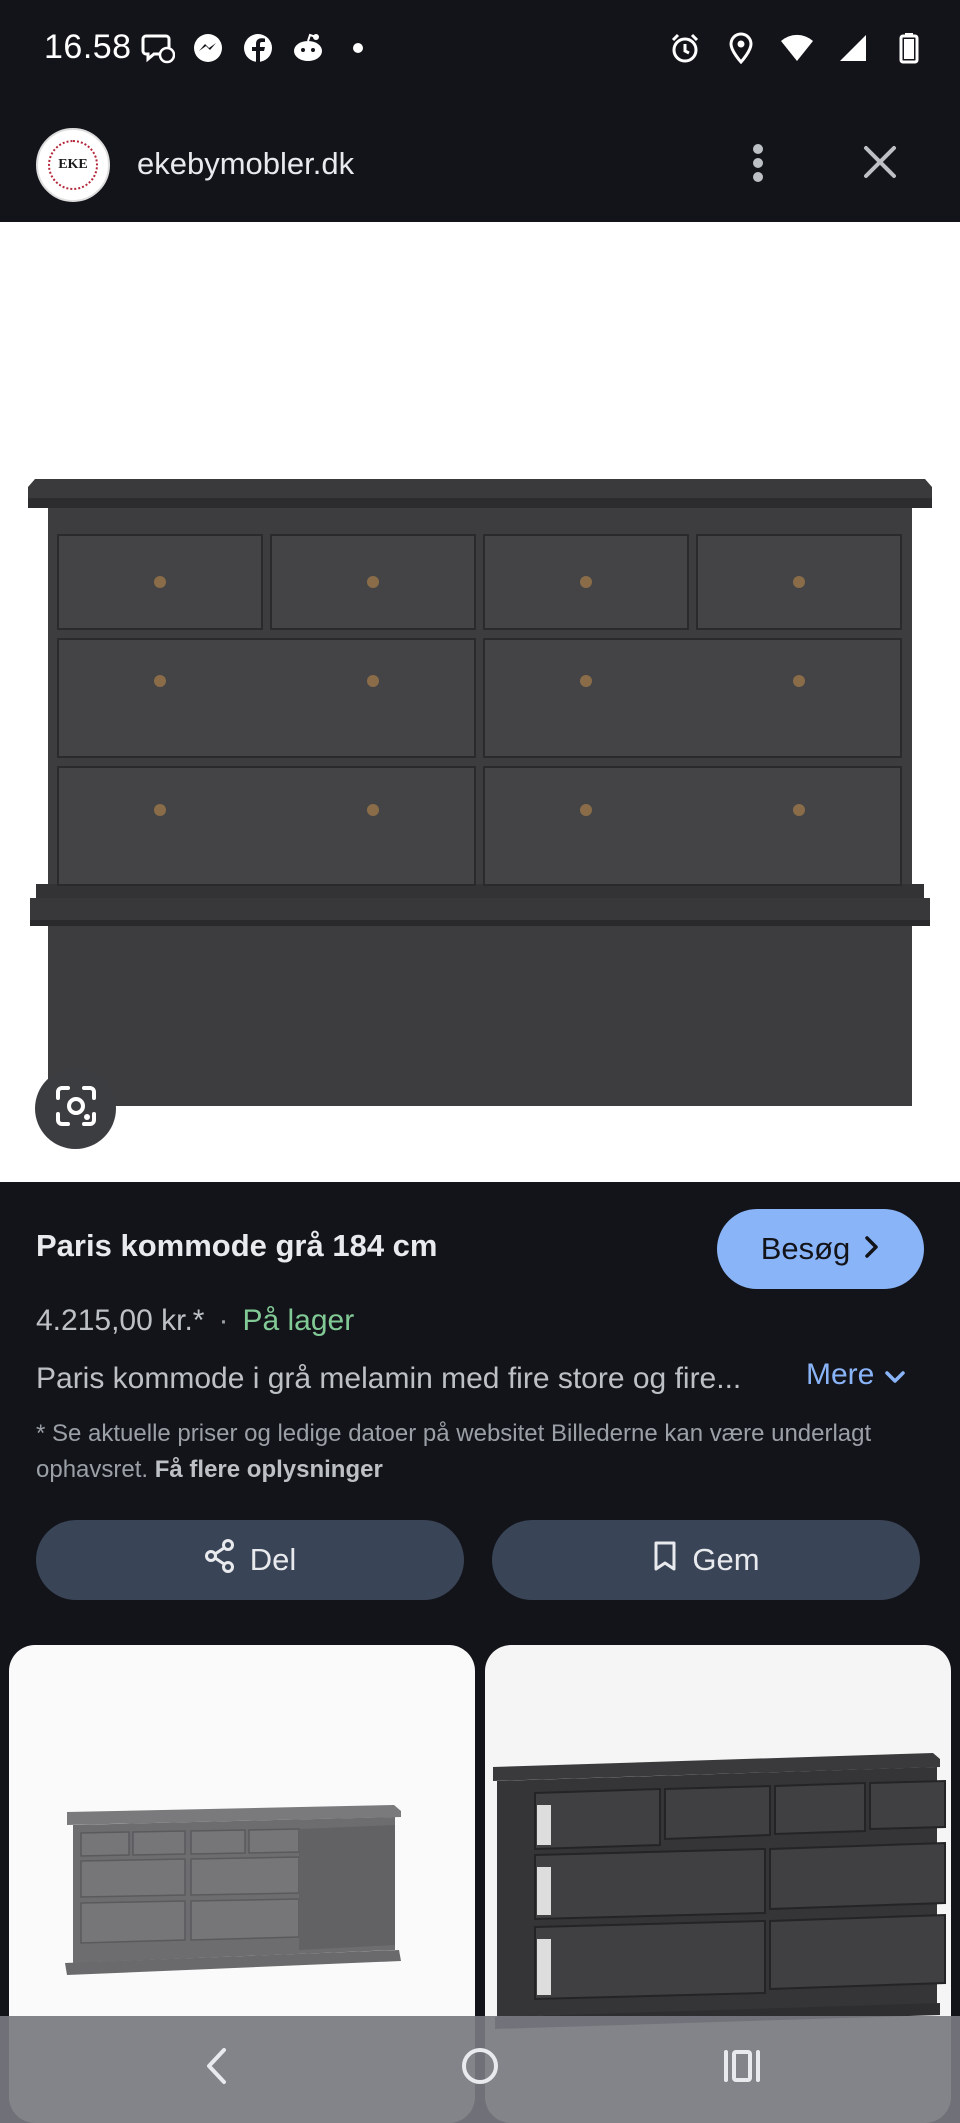 The width and height of the screenshot is (960, 2123). I want to click on messenger-icon, so click(208, 48).